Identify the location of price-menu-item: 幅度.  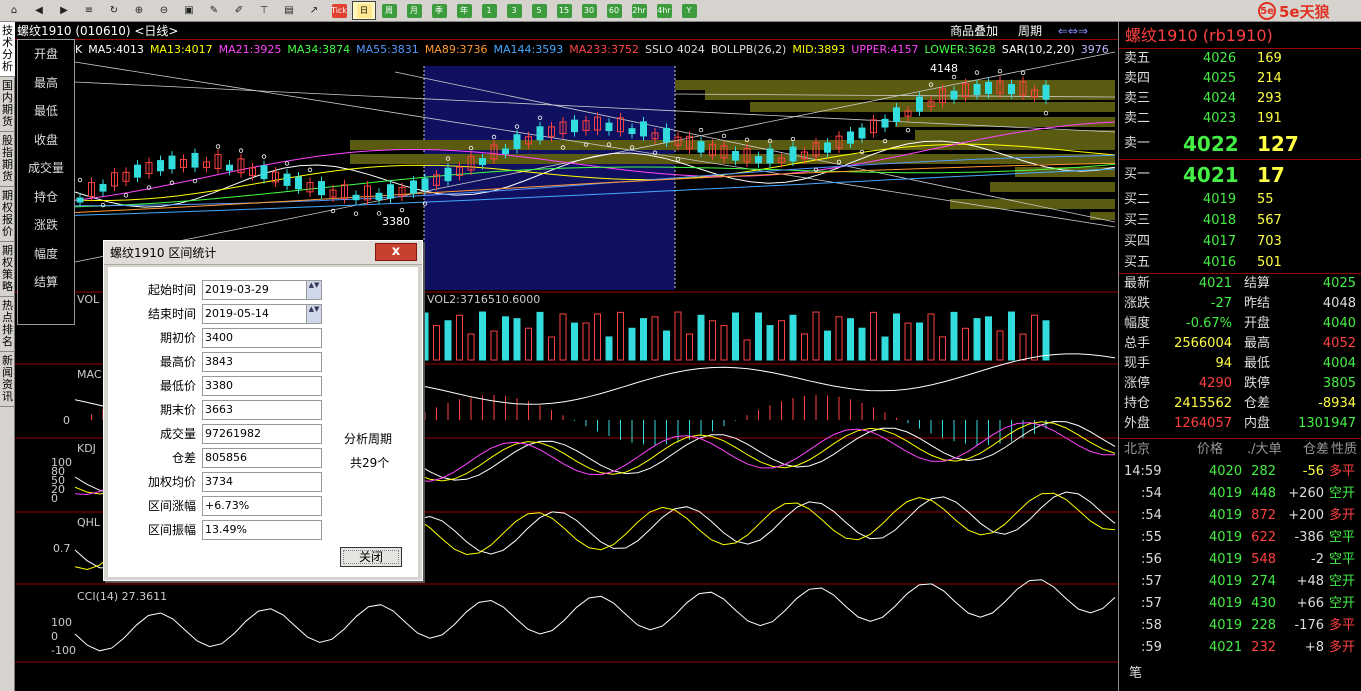
(46, 254).